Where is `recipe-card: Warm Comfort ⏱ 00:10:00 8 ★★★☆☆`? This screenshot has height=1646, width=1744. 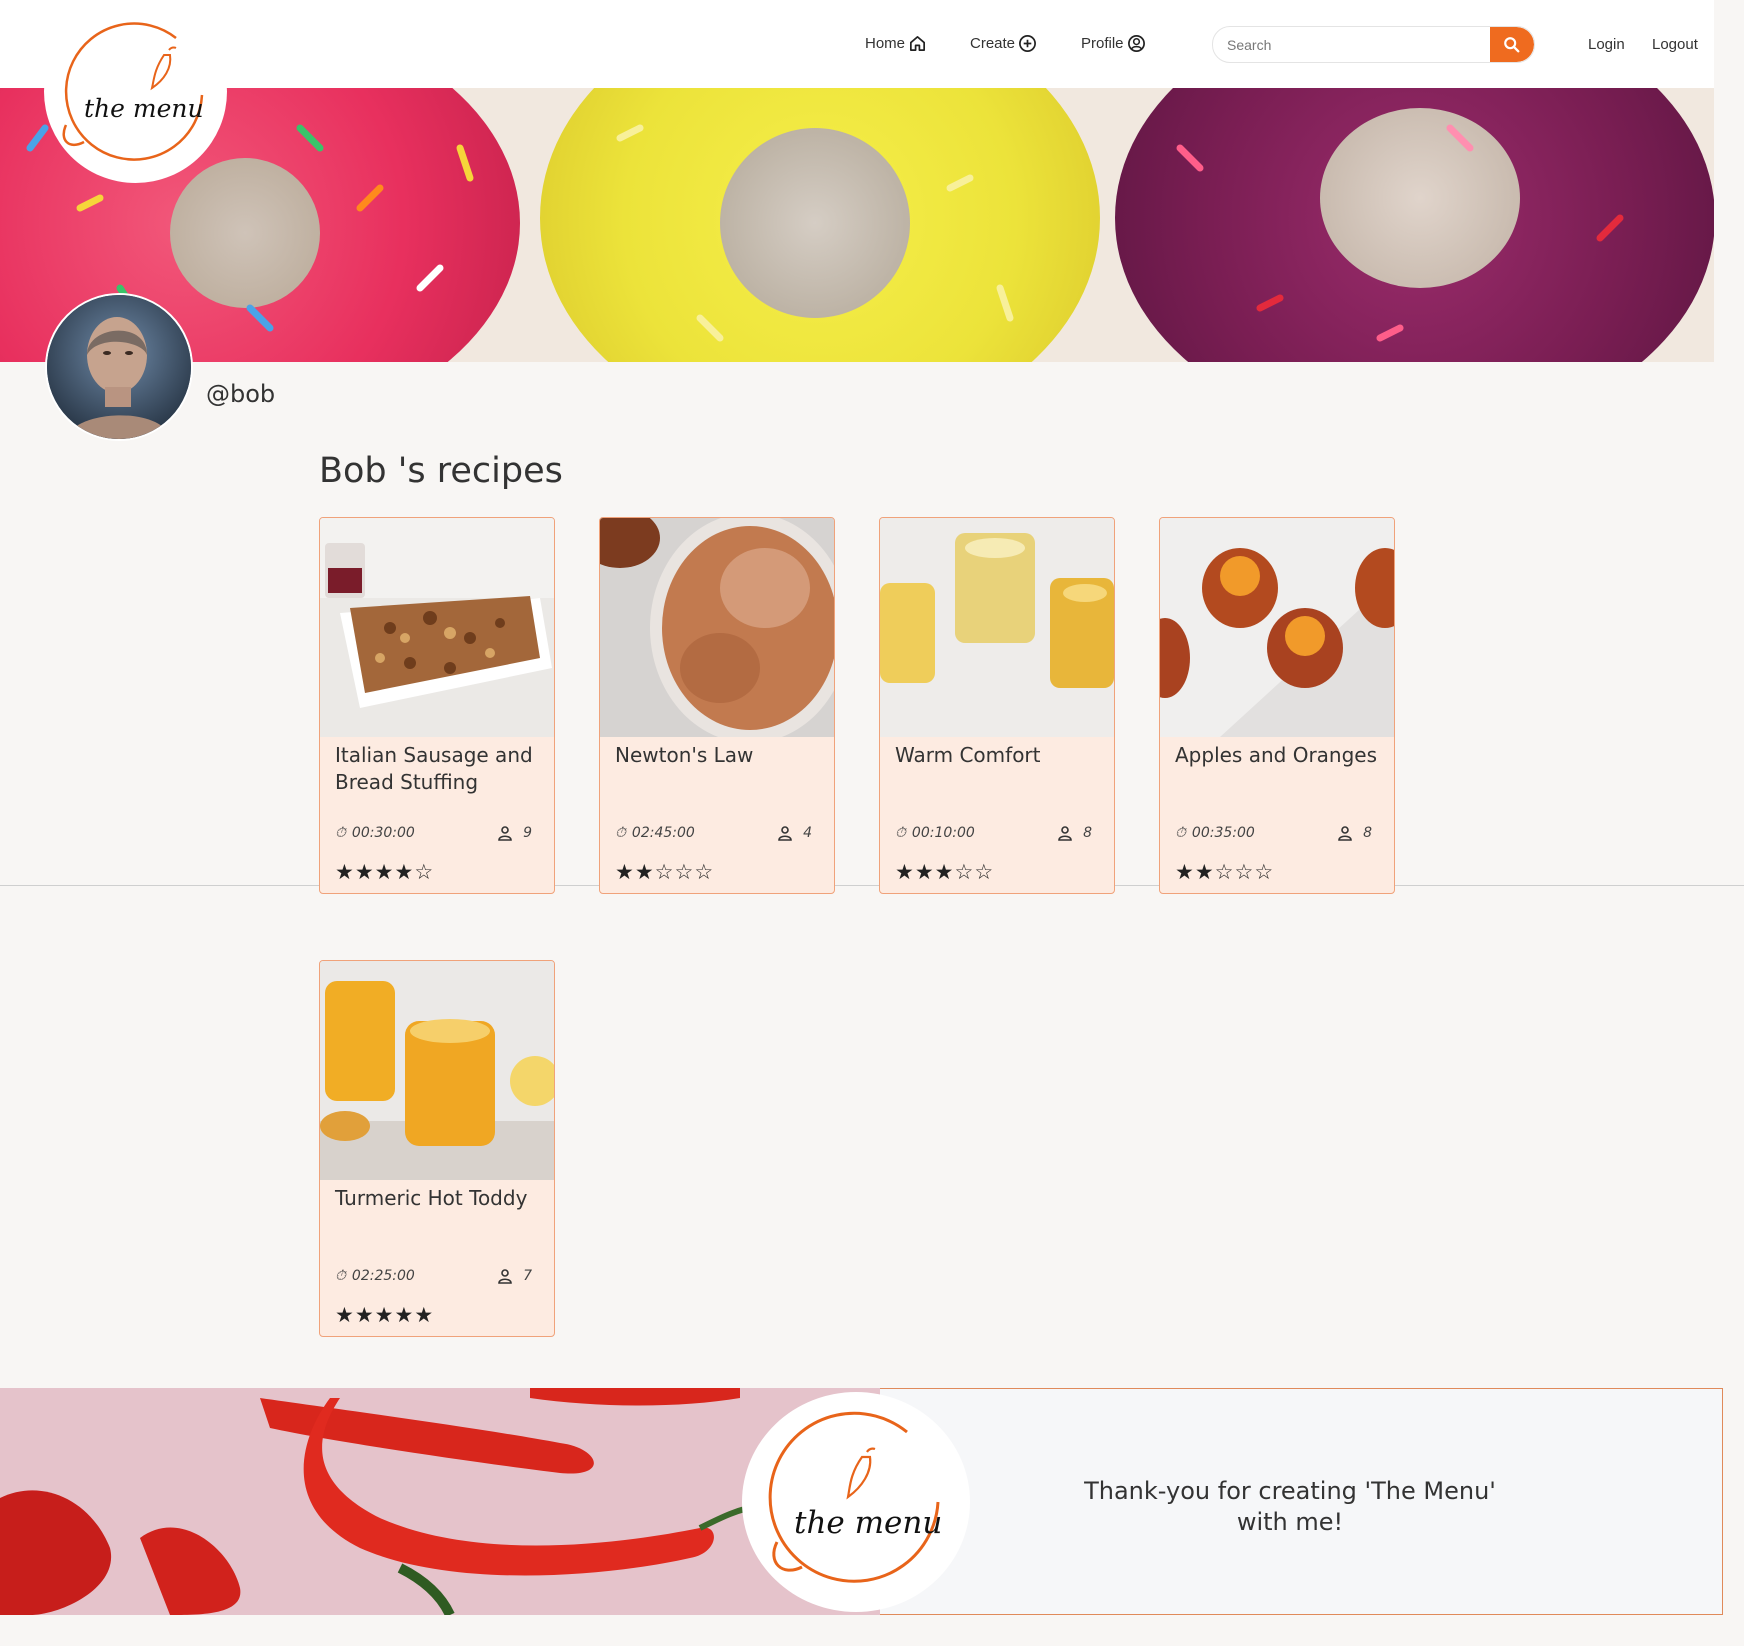 recipe-card: Warm Comfort ⏱ 00:10:00 8 ★★★☆☆ is located at coordinates (997, 705).